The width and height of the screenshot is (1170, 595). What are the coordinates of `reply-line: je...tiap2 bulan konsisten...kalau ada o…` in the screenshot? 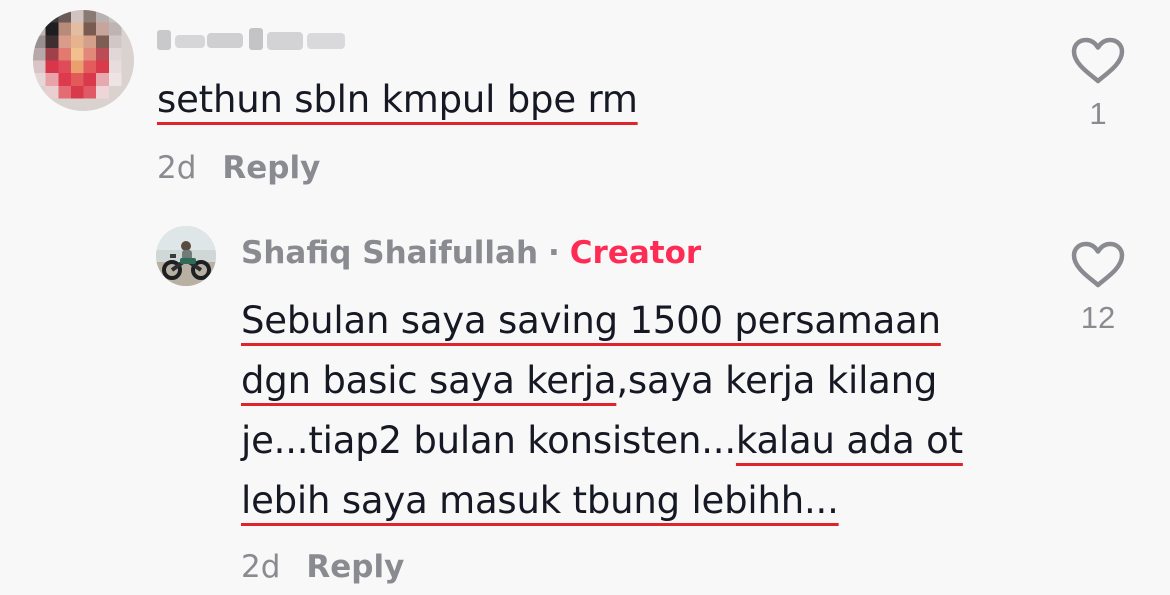 It's located at (641, 441).